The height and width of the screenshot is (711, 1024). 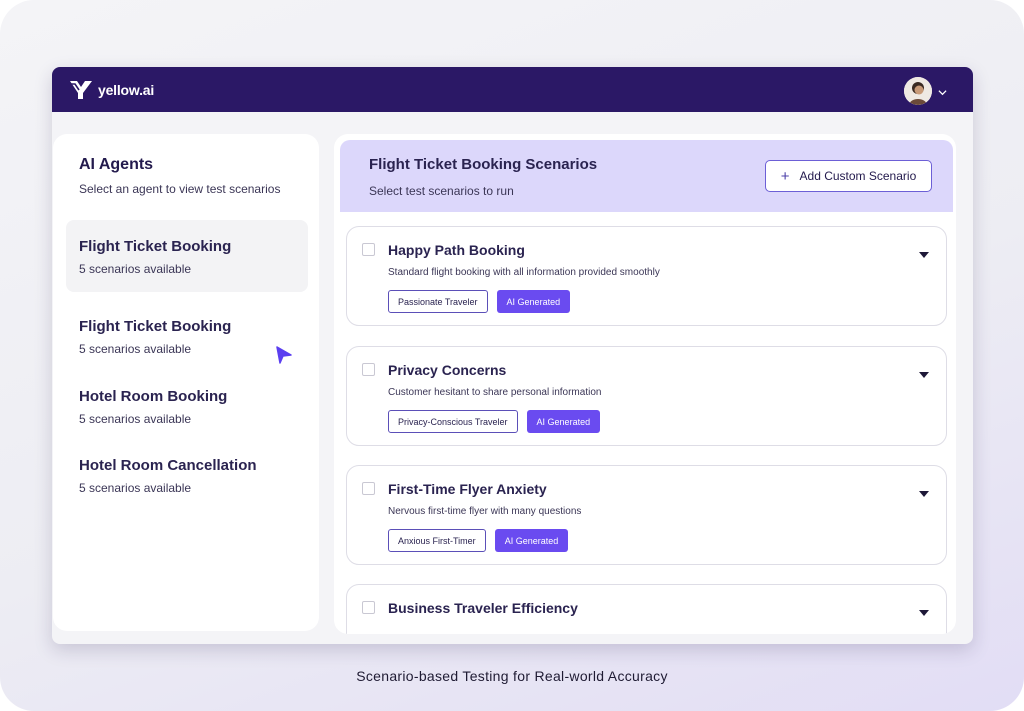 I want to click on sidebar-title: AI Agents, so click(x=116, y=164).